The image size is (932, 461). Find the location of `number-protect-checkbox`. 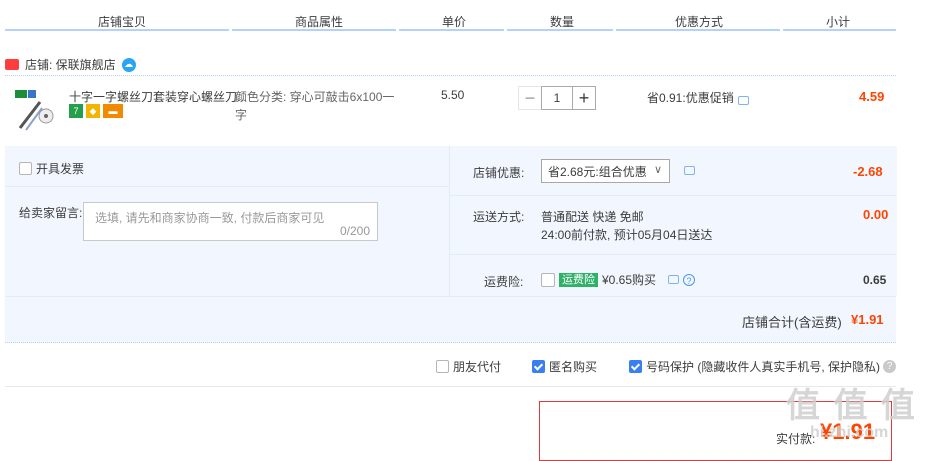

number-protect-checkbox is located at coordinates (635, 366).